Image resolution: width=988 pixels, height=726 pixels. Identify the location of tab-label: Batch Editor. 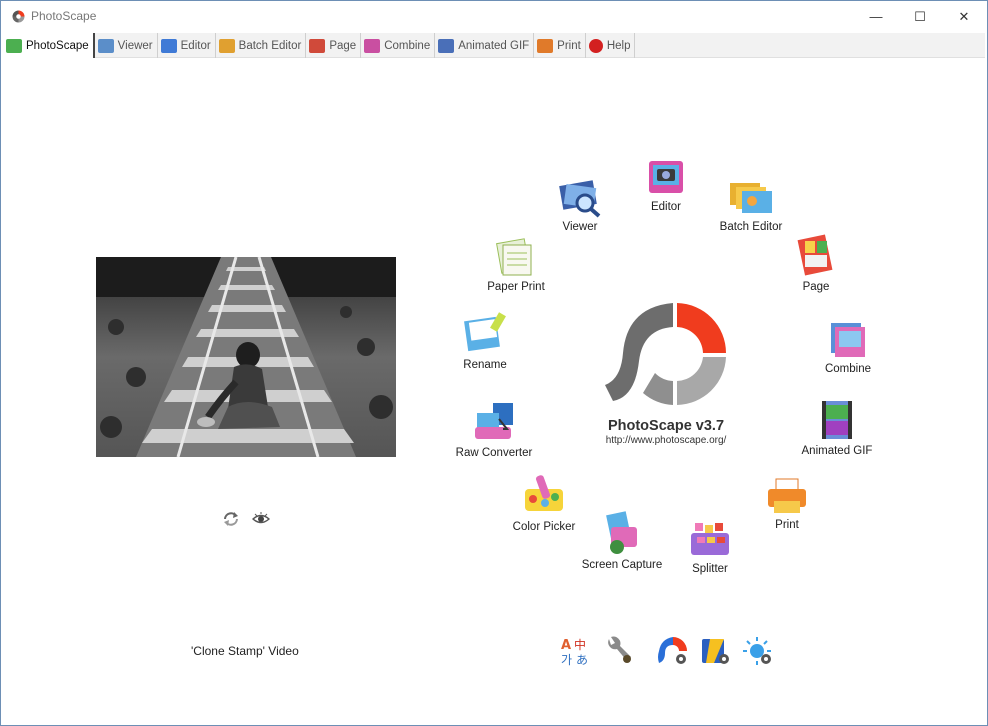
(270, 45).